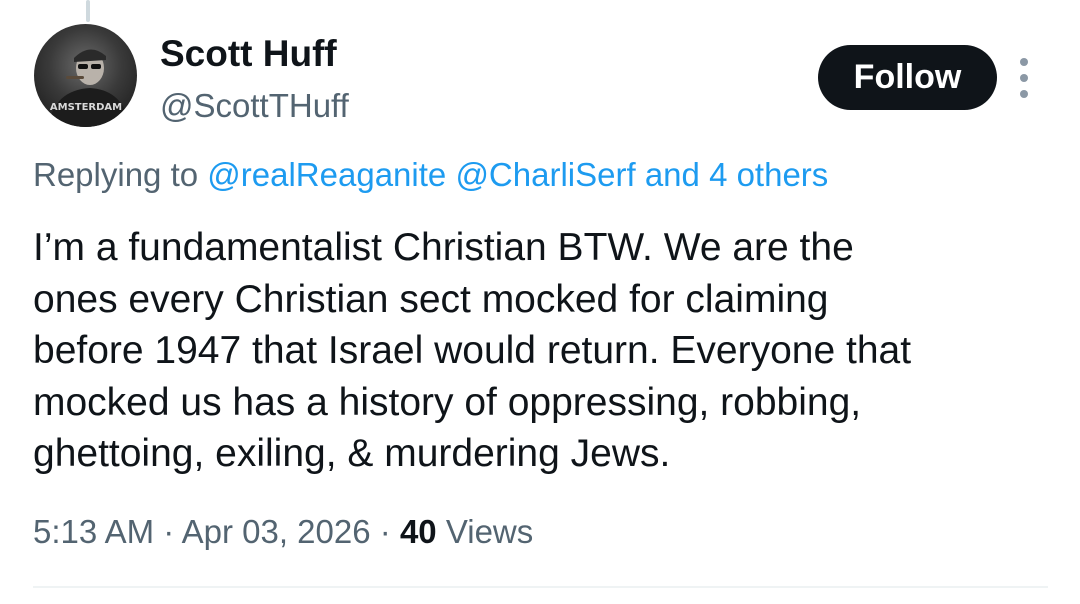 The height and width of the screenshot is (604, 1080). Describe the element at coordinates (276, 531) in the screenshot. I see `tweet-date: Apr 03, 2026` at that location.